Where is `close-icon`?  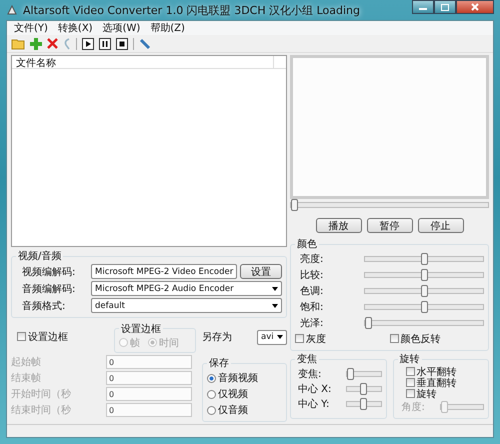
close-icon is located at coordinates (475, 7).